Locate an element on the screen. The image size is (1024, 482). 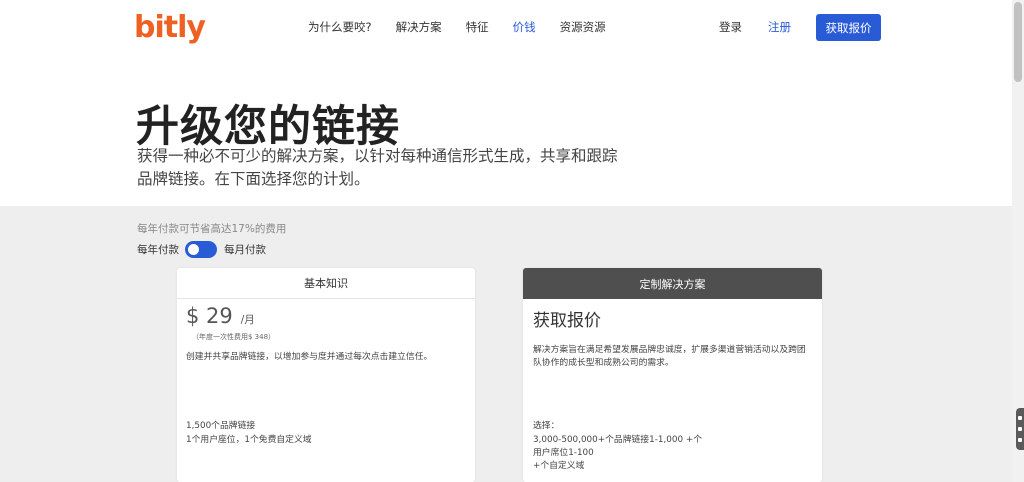
monthly-billing-label: 每月付款 is located at coordinates (245, 250).